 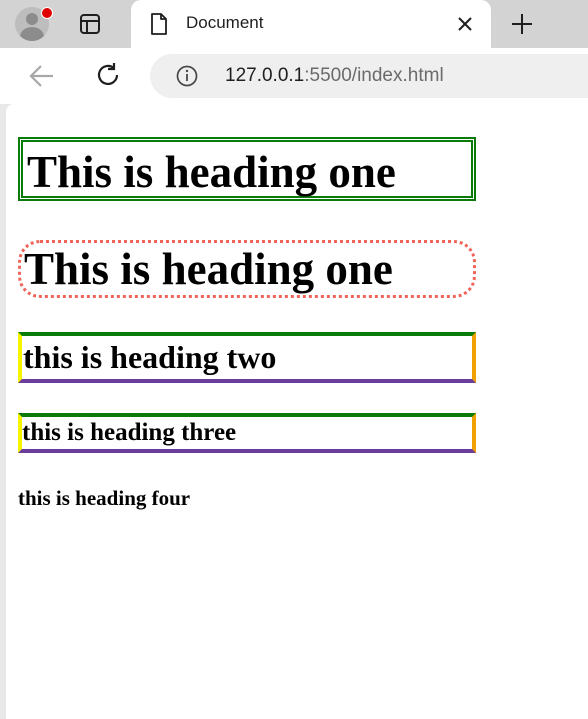 What do you see at coordinates (247, 433) in the screenshot?
I see `heading-three: this is heading three` at bounding box center [247, 433].